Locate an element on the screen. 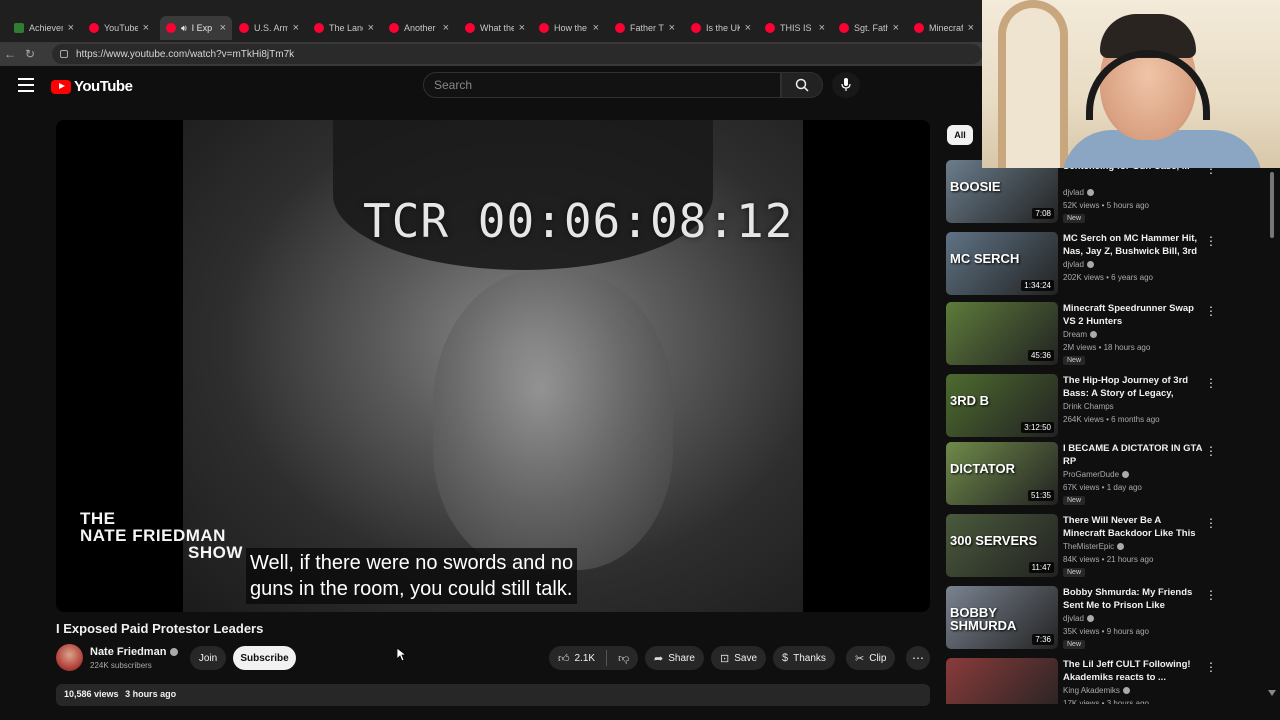  recommended-channel-row: Drink Champs is located at coordinates (1088, 406).